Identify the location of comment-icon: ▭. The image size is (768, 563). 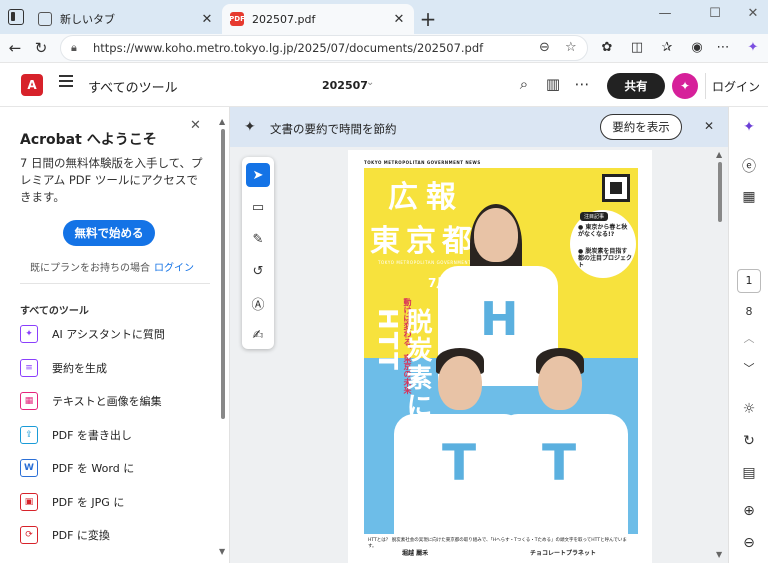
(258, 207).